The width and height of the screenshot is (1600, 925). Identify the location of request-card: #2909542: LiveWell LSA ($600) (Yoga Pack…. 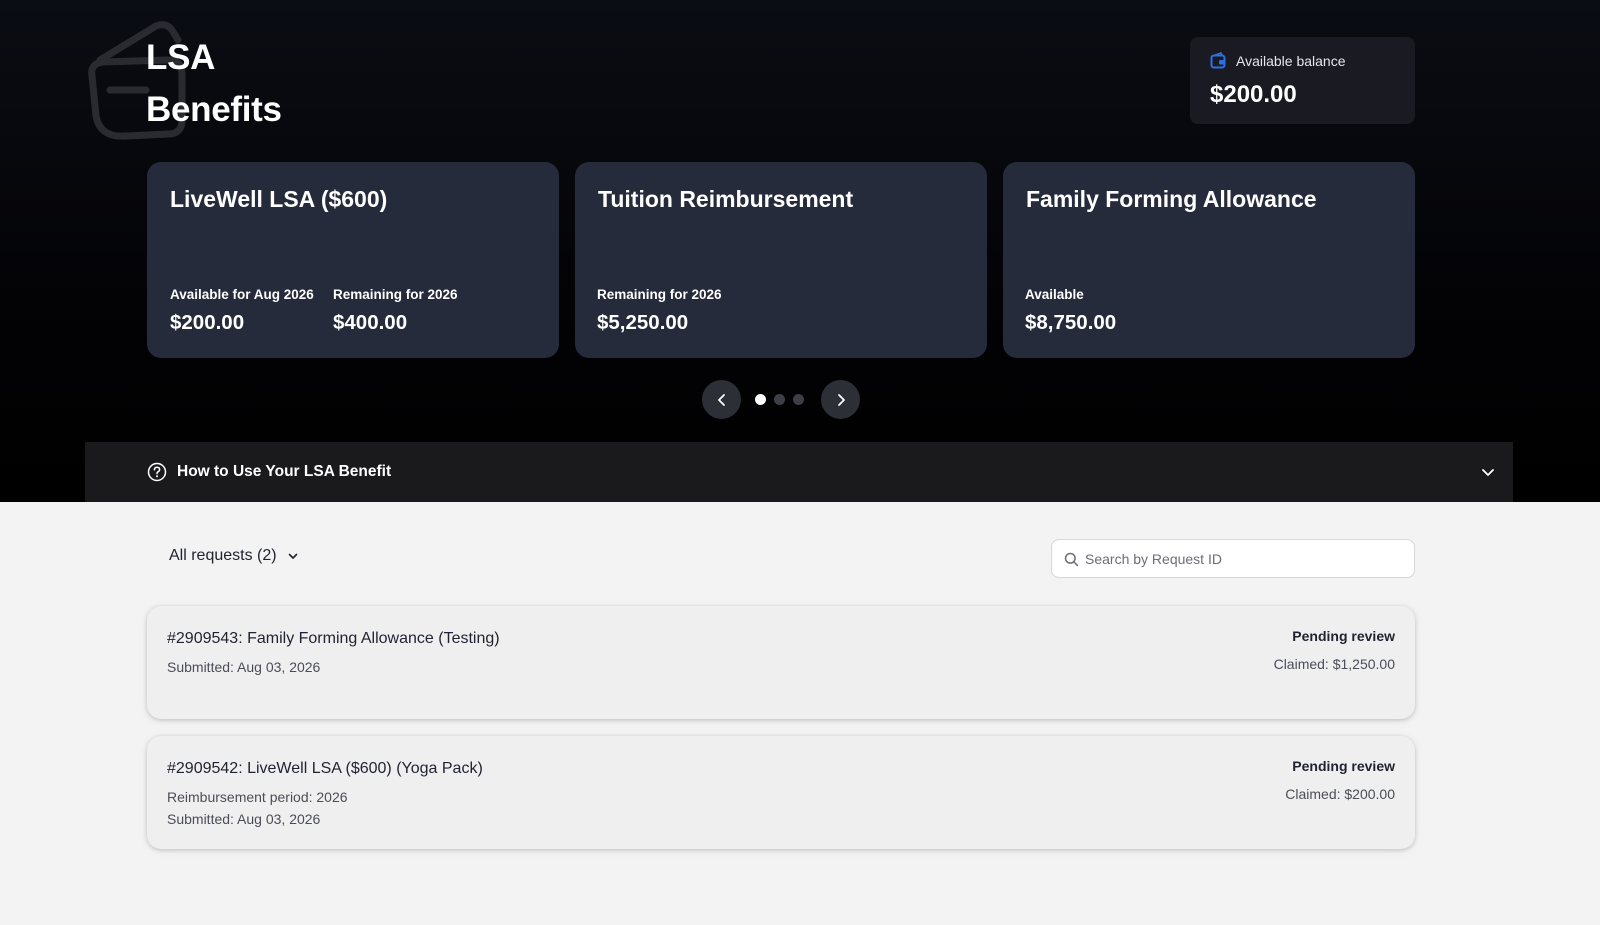
(781, 792).